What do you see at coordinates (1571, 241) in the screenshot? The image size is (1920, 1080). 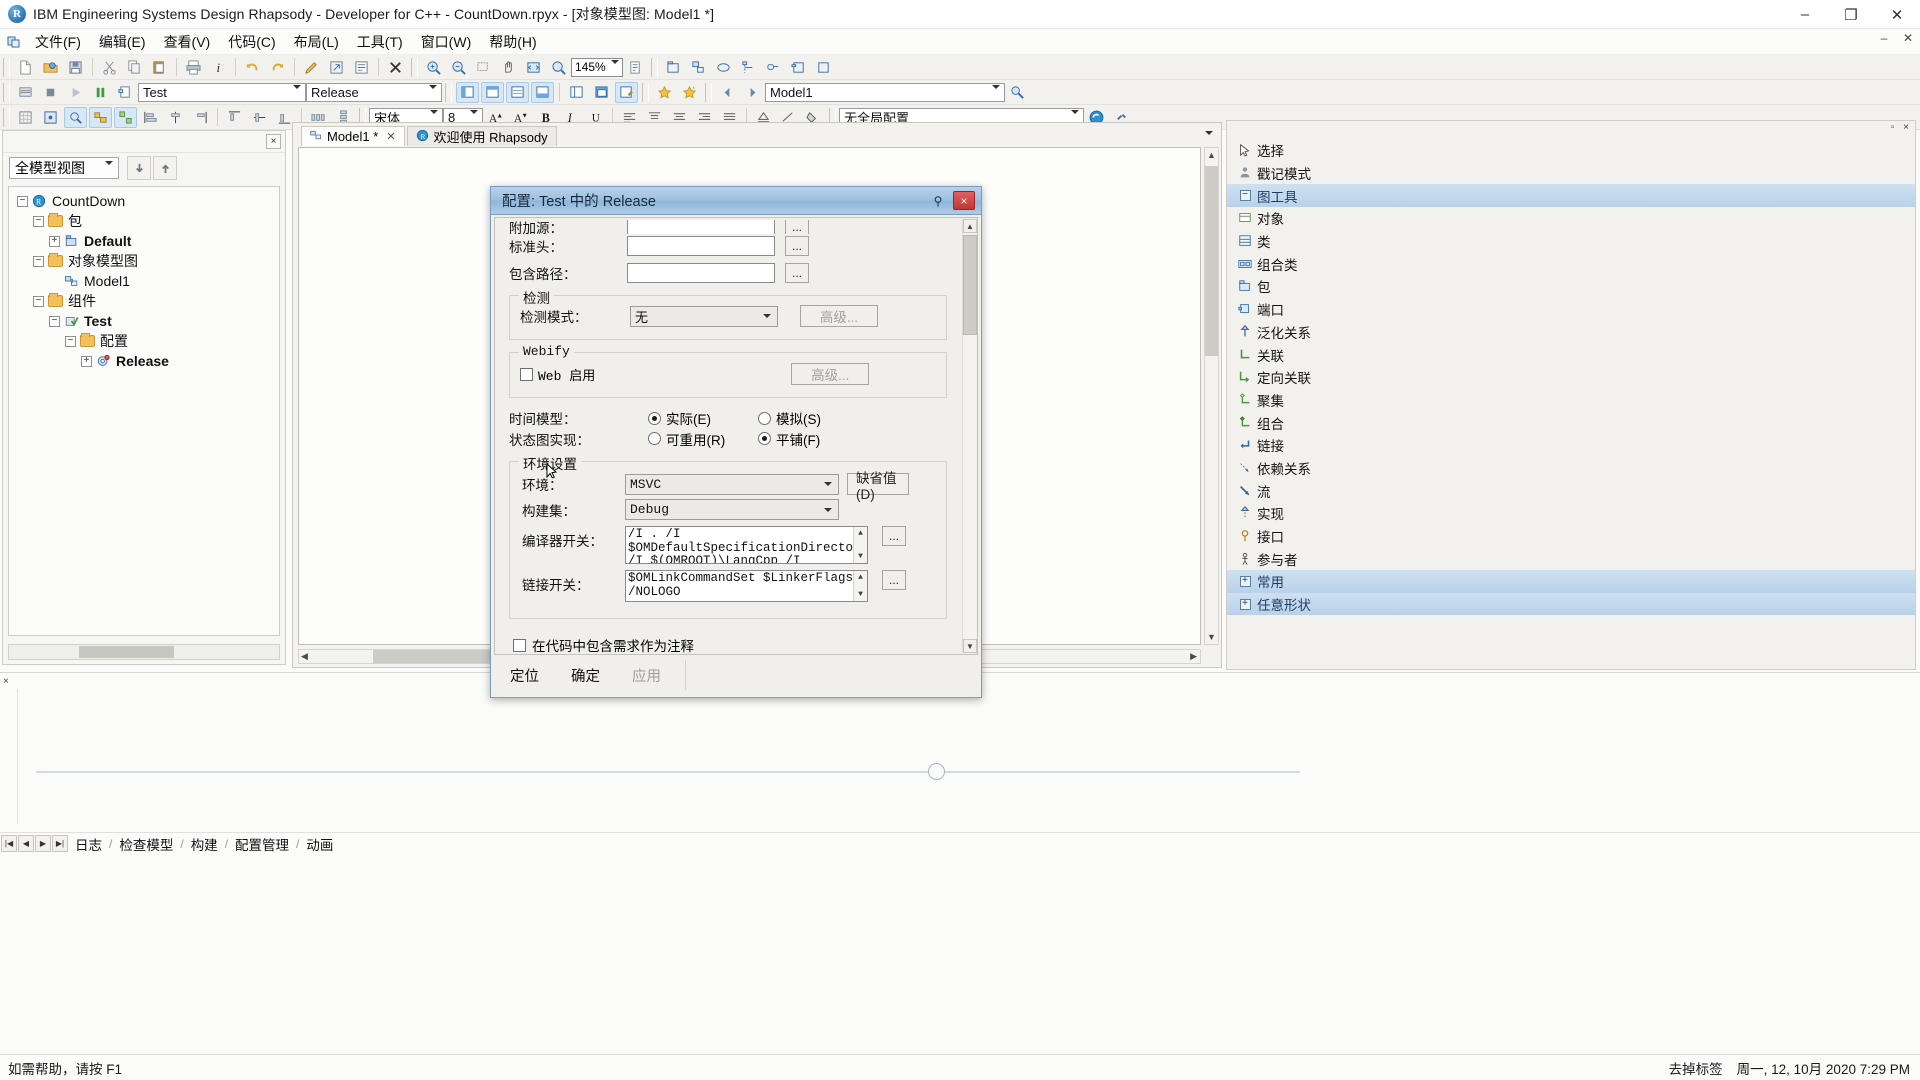 I see `tool-class: 类` at bounding box center [1571, 241].